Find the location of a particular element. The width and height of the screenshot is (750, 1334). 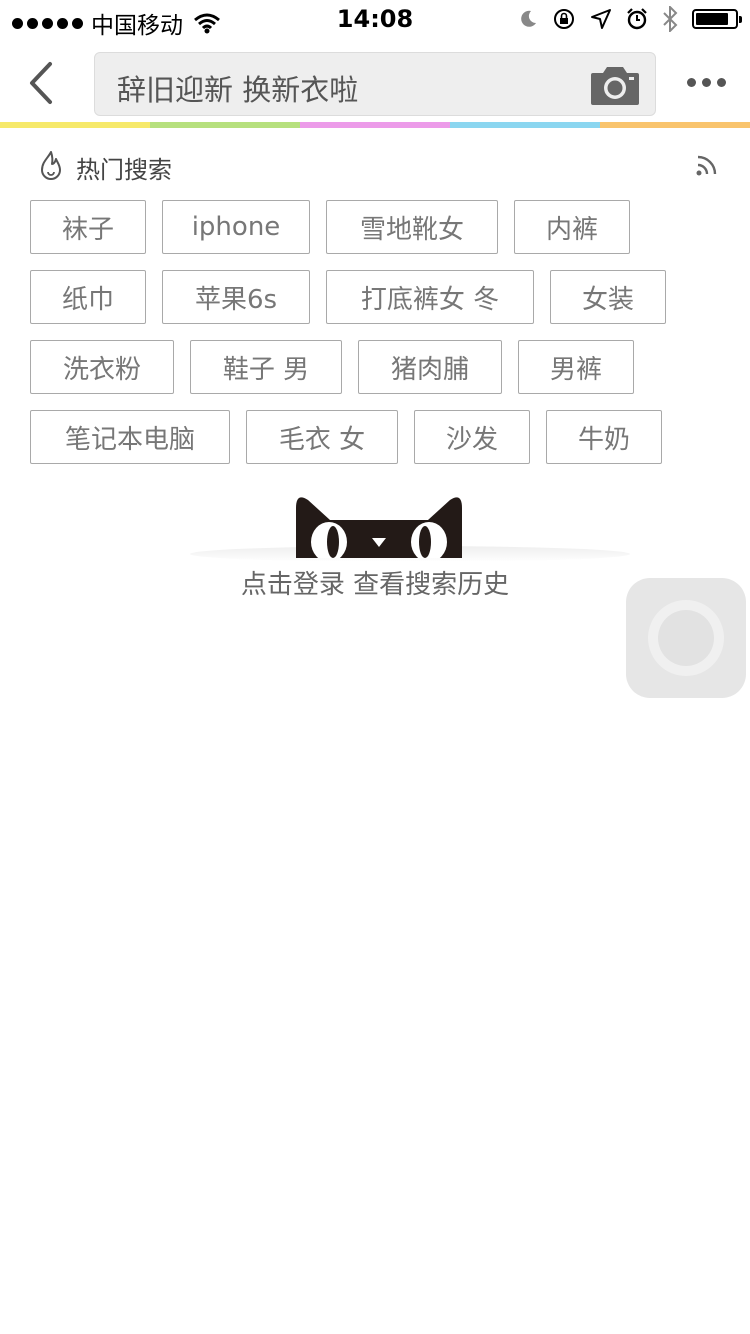

tag-row: 袜子 iphone 雪地靴女 内裤 is located at coordinates (380, 227).